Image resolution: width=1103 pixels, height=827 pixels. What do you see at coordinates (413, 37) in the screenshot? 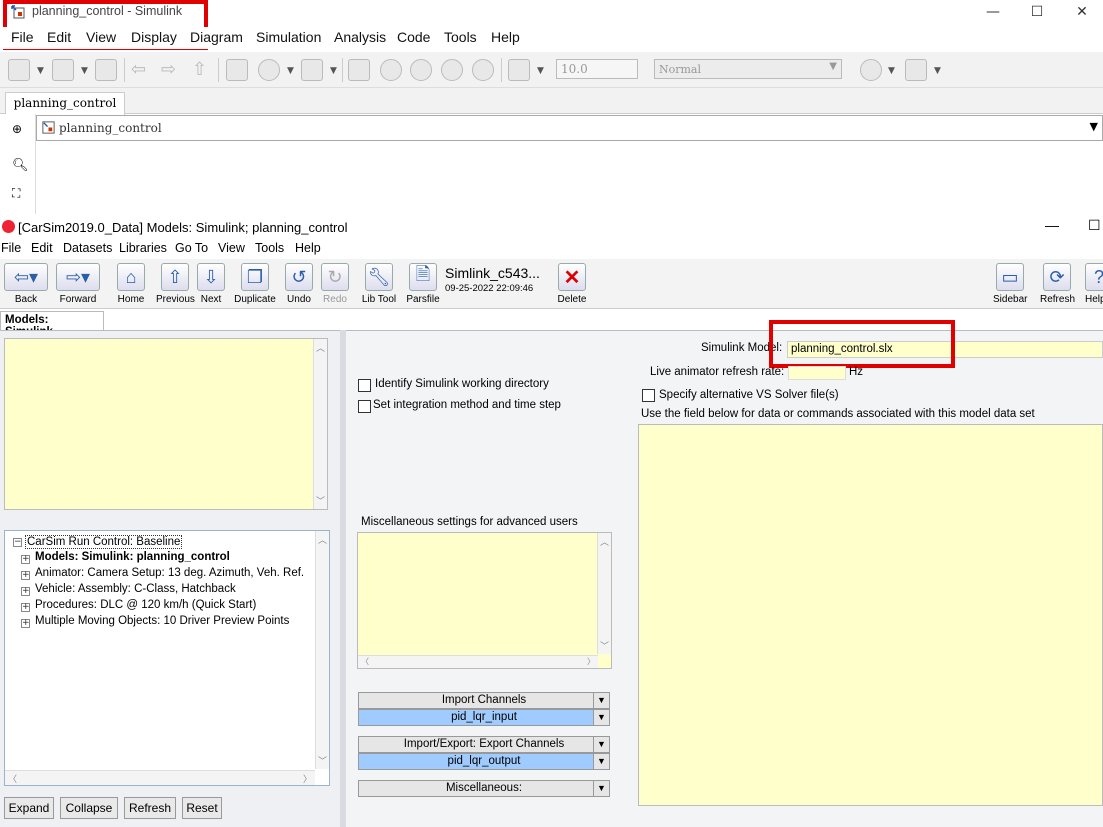
I see `menu-code: Code` at bounding box center [413, 37].